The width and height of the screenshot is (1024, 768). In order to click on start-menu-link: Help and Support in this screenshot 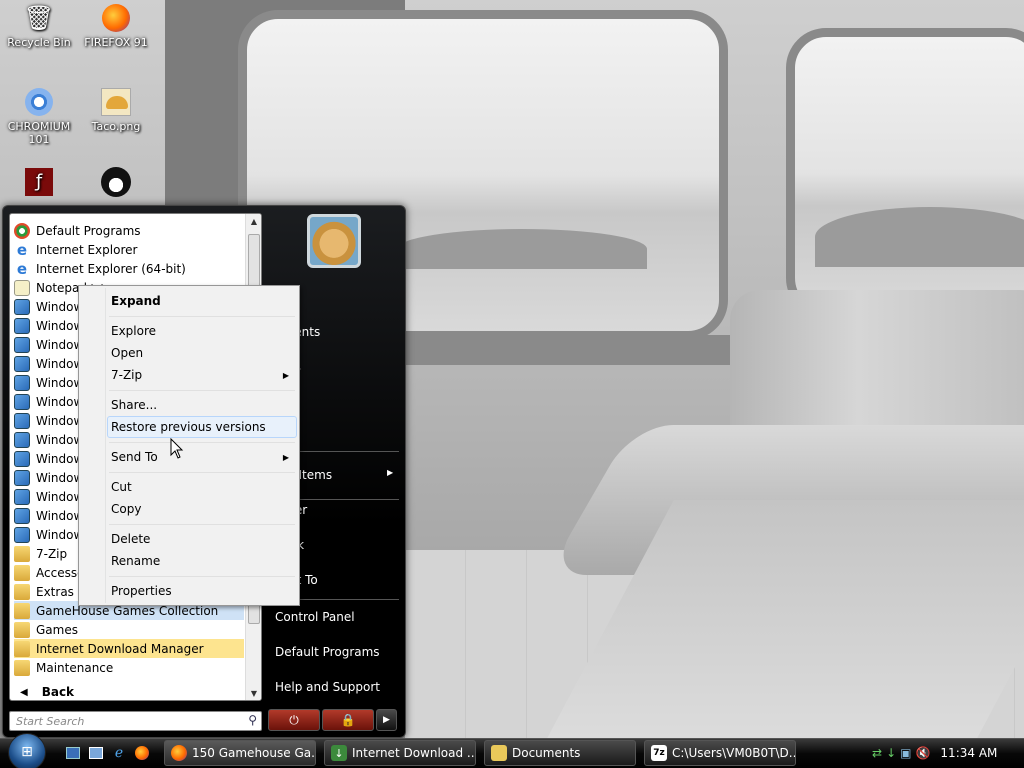, I will do `click(327, 687)`.